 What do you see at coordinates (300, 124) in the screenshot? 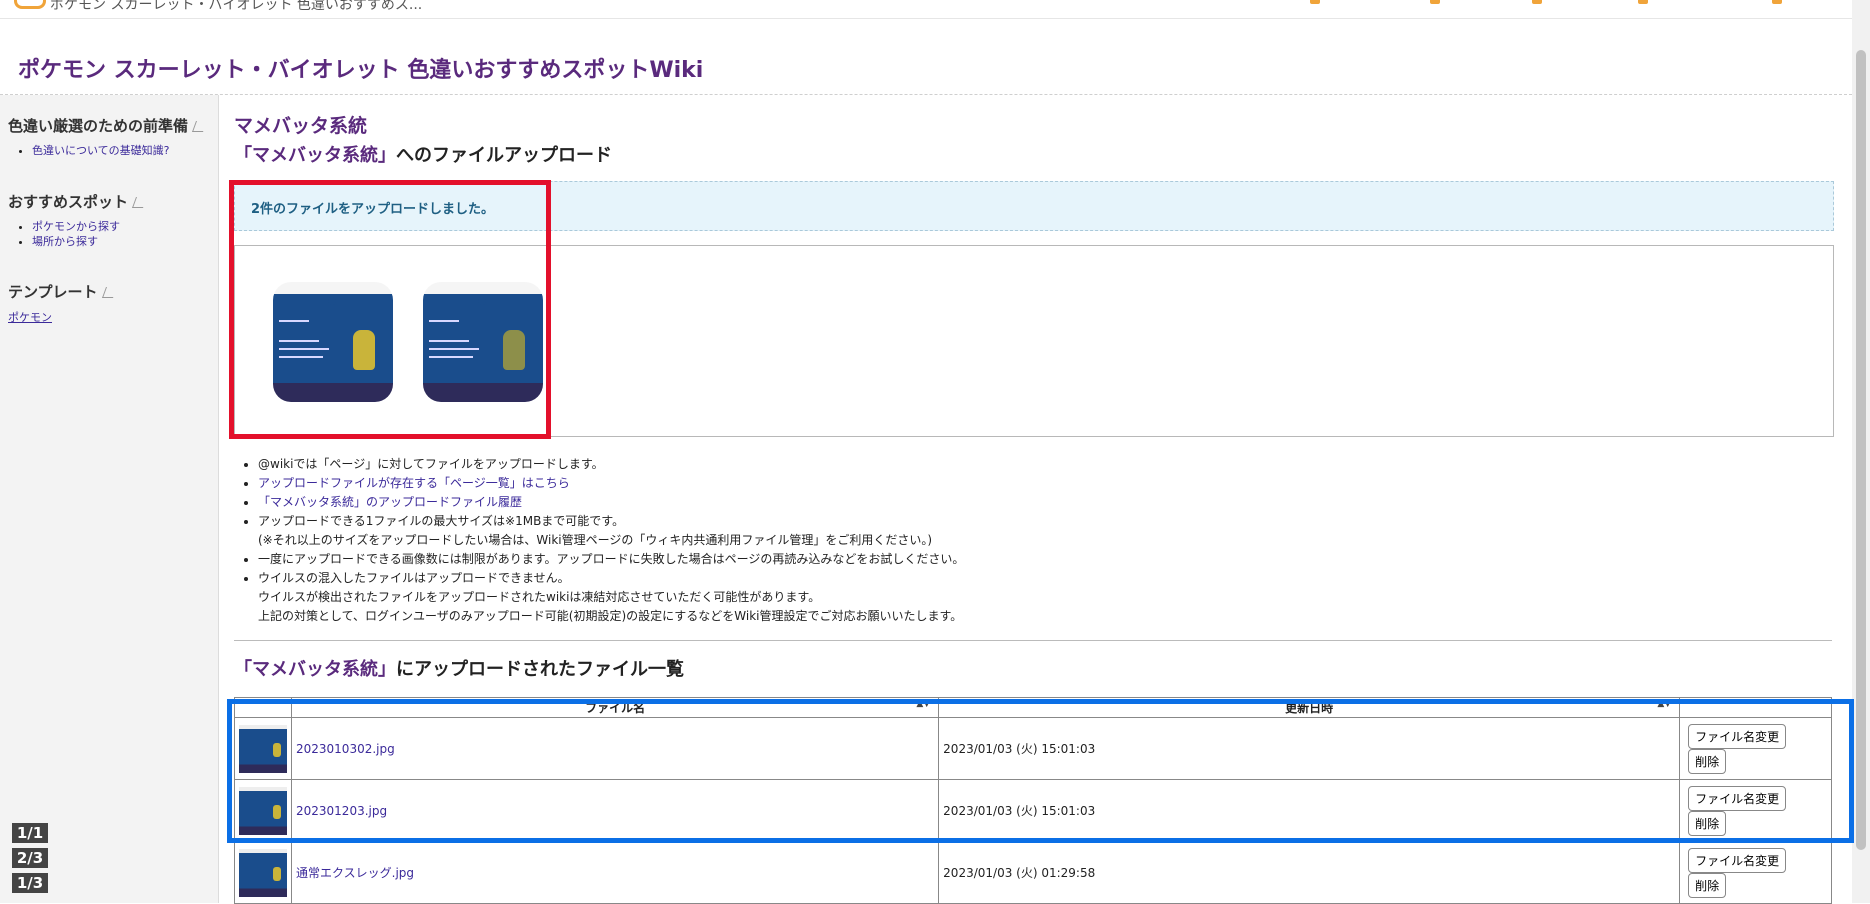
I see `page-title: マメバッタ系統` at bounding box center [300, 124].